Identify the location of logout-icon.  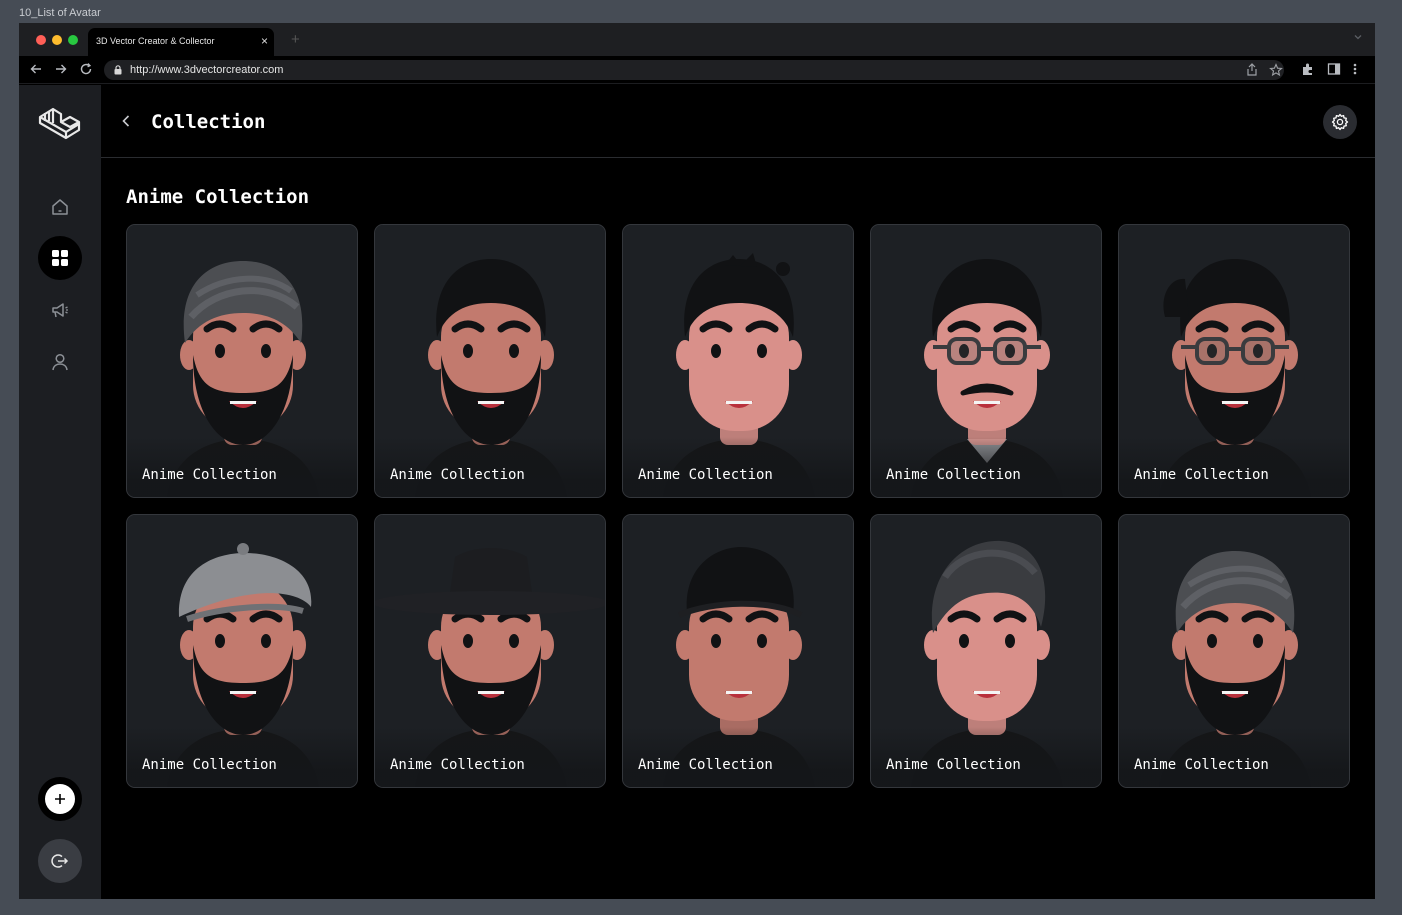
(60, 861).